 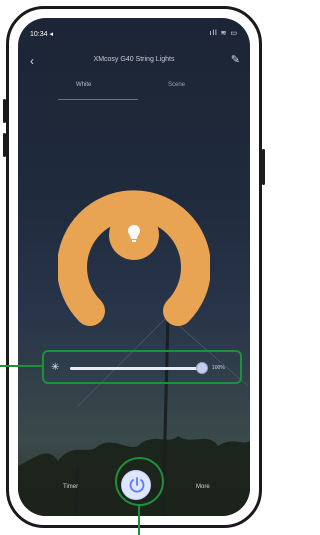 I want to click on status-icons: ıll ≋ ▭, so click(x=223, y=33).